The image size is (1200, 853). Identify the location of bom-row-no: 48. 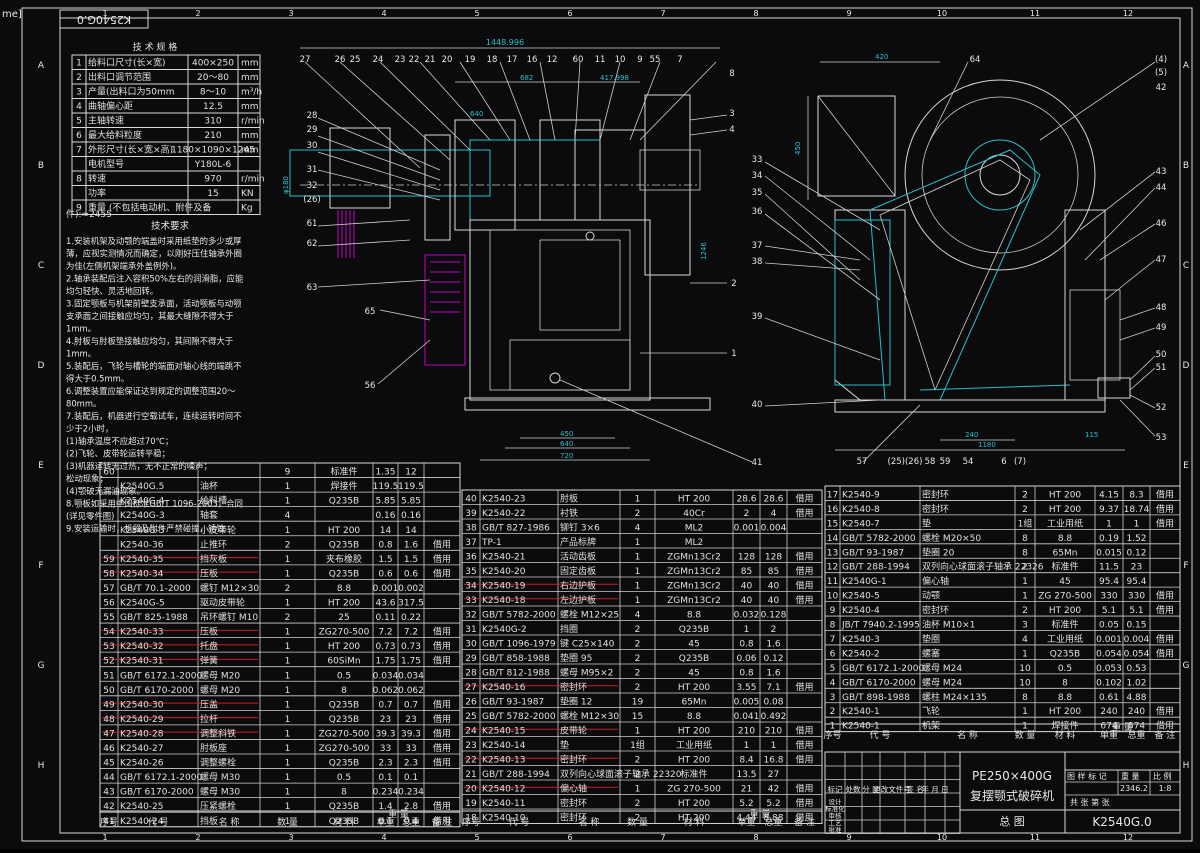
(109, 720).